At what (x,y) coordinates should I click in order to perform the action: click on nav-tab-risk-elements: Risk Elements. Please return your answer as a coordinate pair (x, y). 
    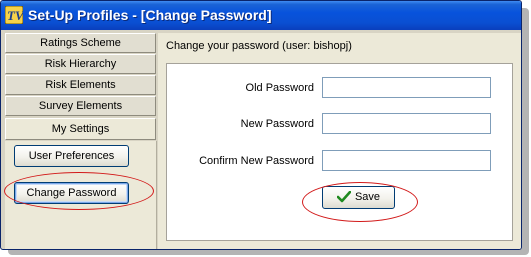
    Looking at the image, I should click on (80, 85).